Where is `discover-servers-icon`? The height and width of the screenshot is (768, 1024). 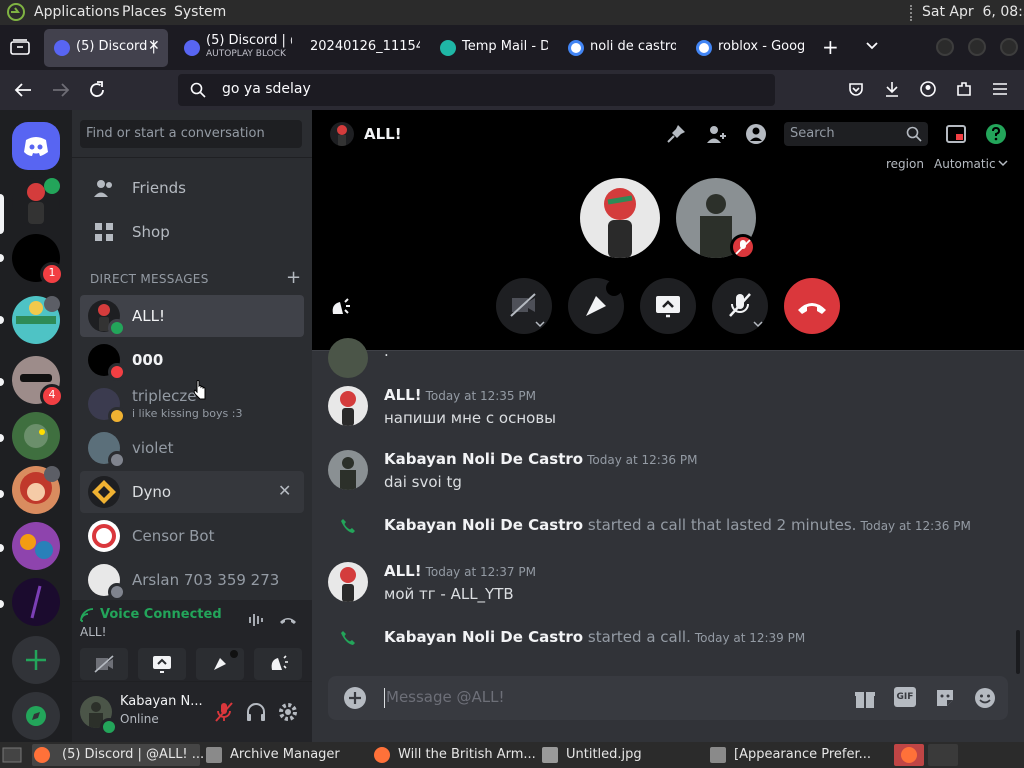
discover-servers-icon is located at coordinates (36, 716).